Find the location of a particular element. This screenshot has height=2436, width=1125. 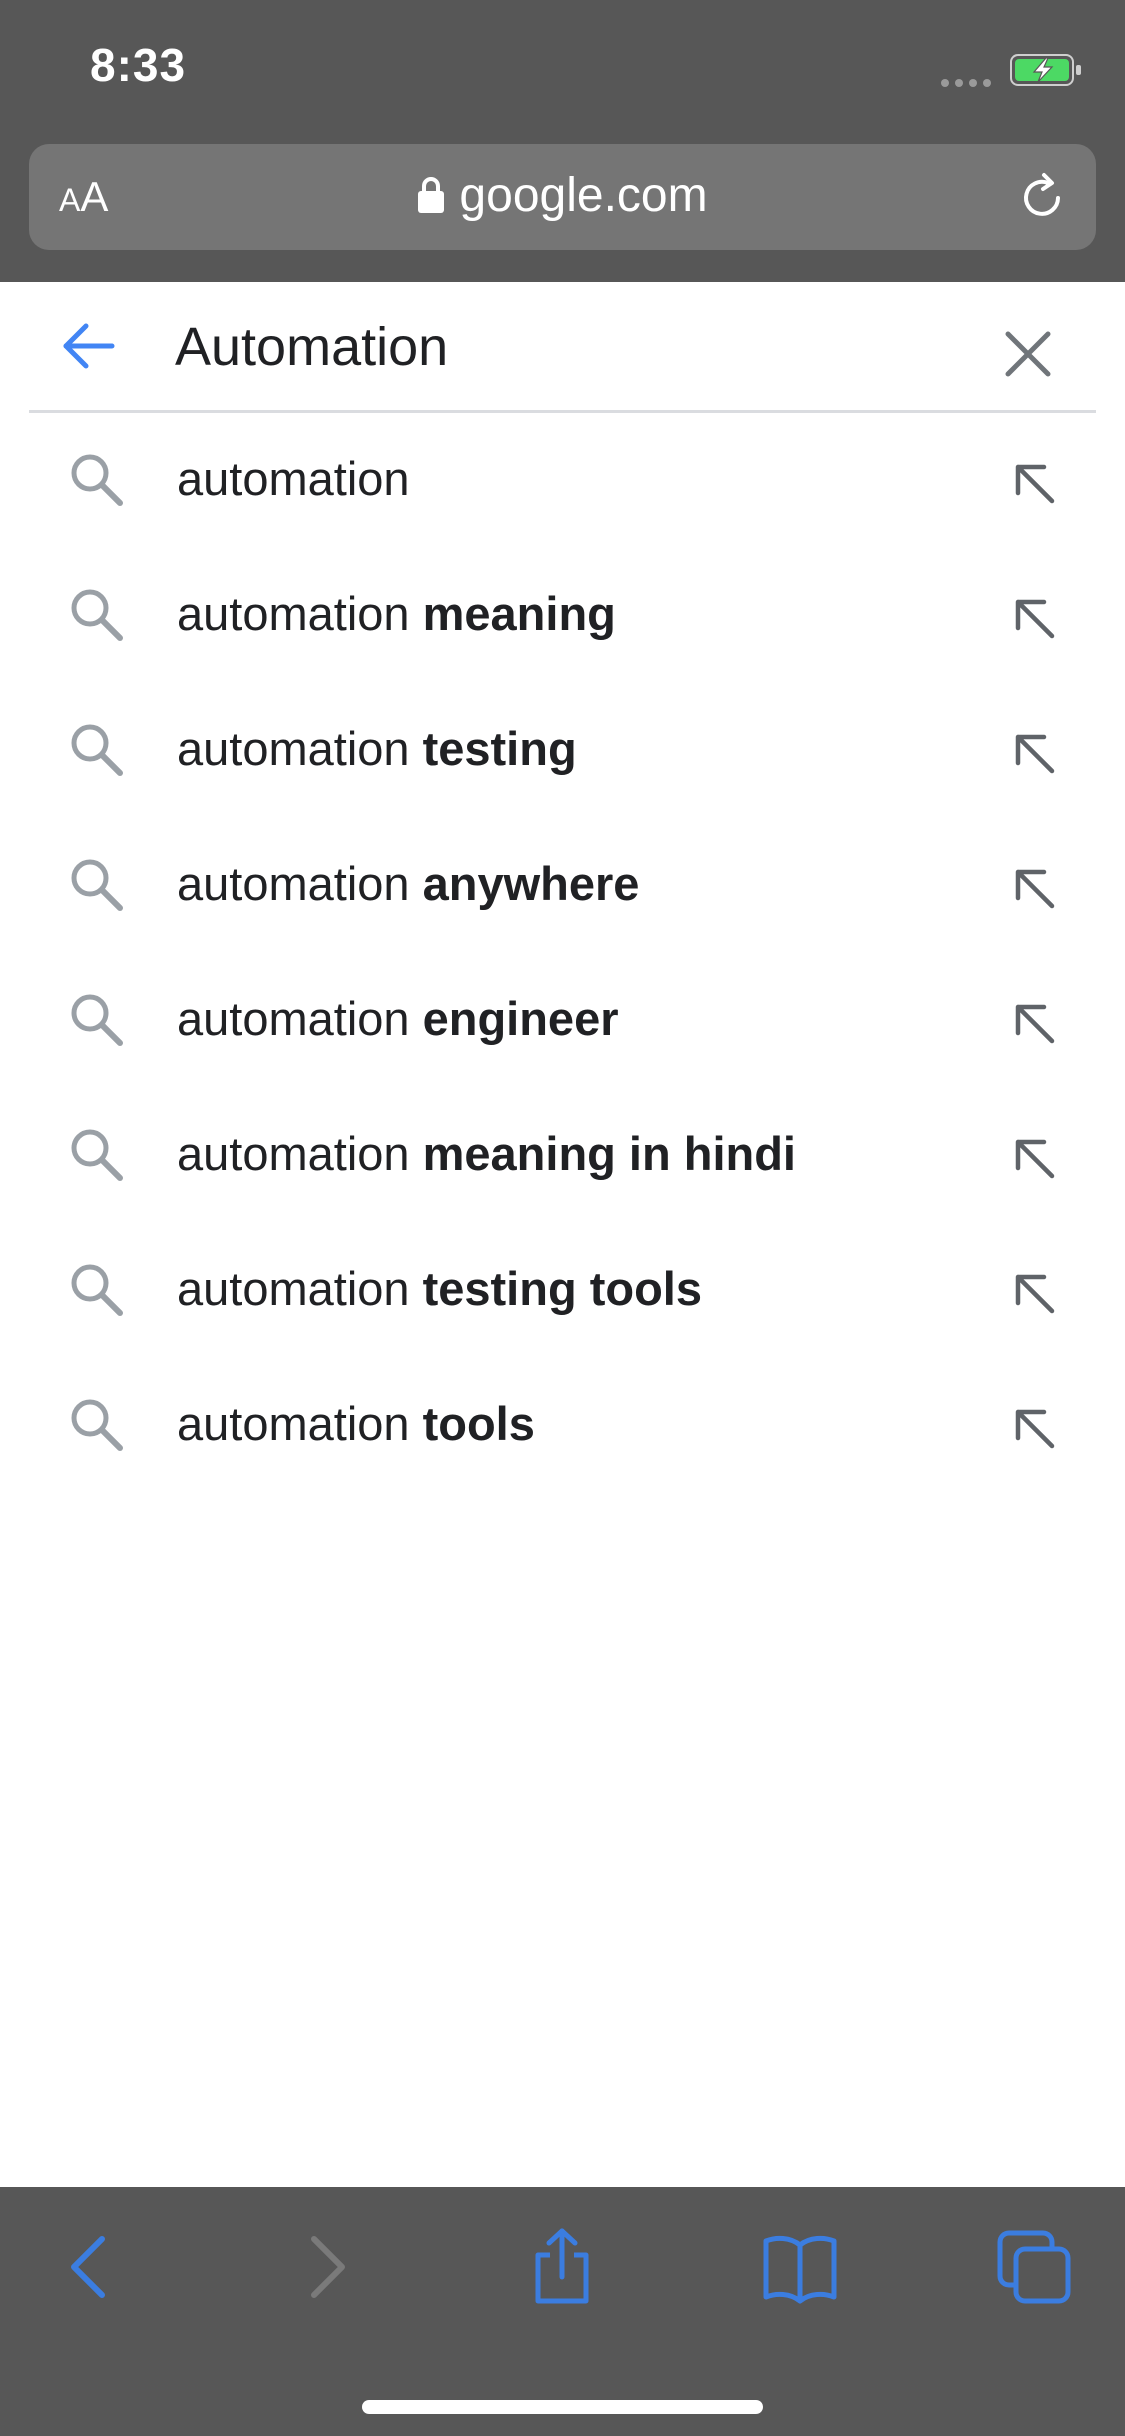

tabs-icon is located at coordinates (1034, 2267).